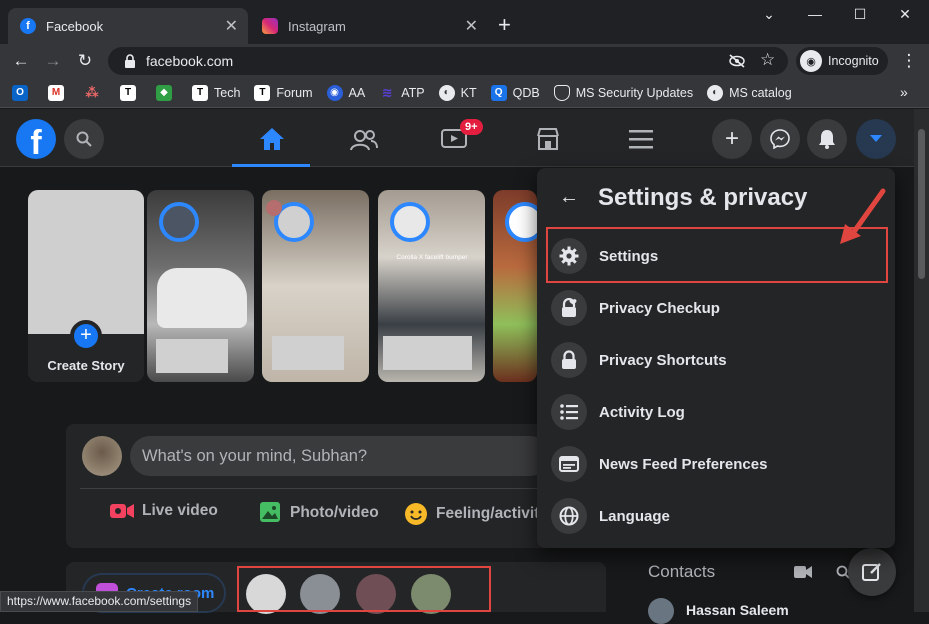 Image resolution: width=929 pixels, height=624 pixels. I want to click on green-diamond-icon: ◆, so click(164, 92).